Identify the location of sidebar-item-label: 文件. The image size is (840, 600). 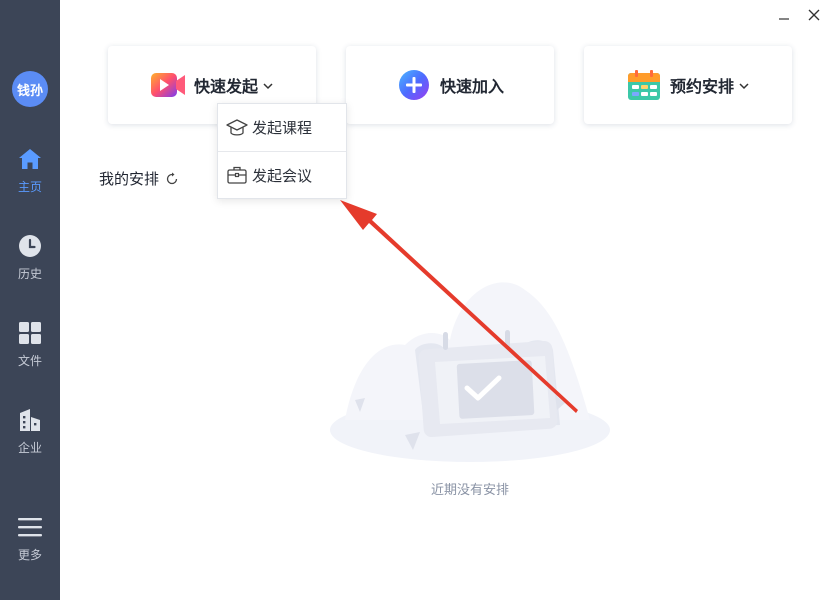
(29, 361).